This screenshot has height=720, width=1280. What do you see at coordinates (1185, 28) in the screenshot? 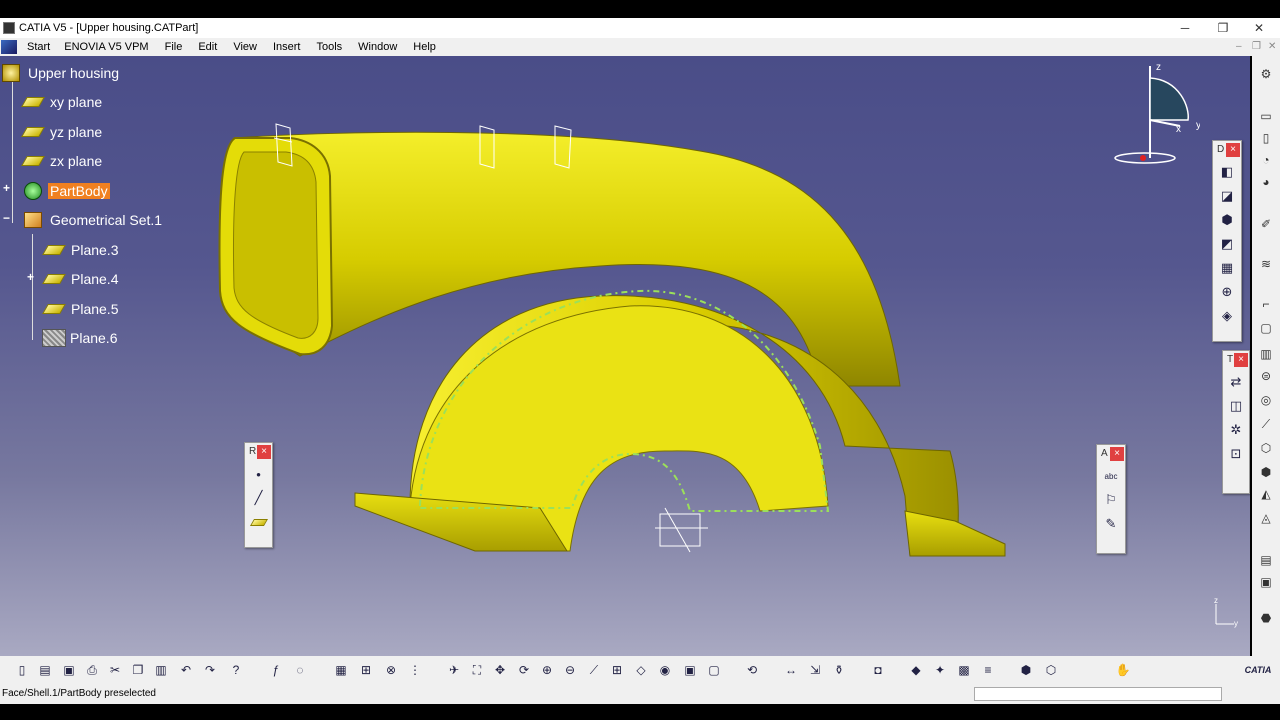
I see `minimize-button: ─` at bounding box center [1185, 28].